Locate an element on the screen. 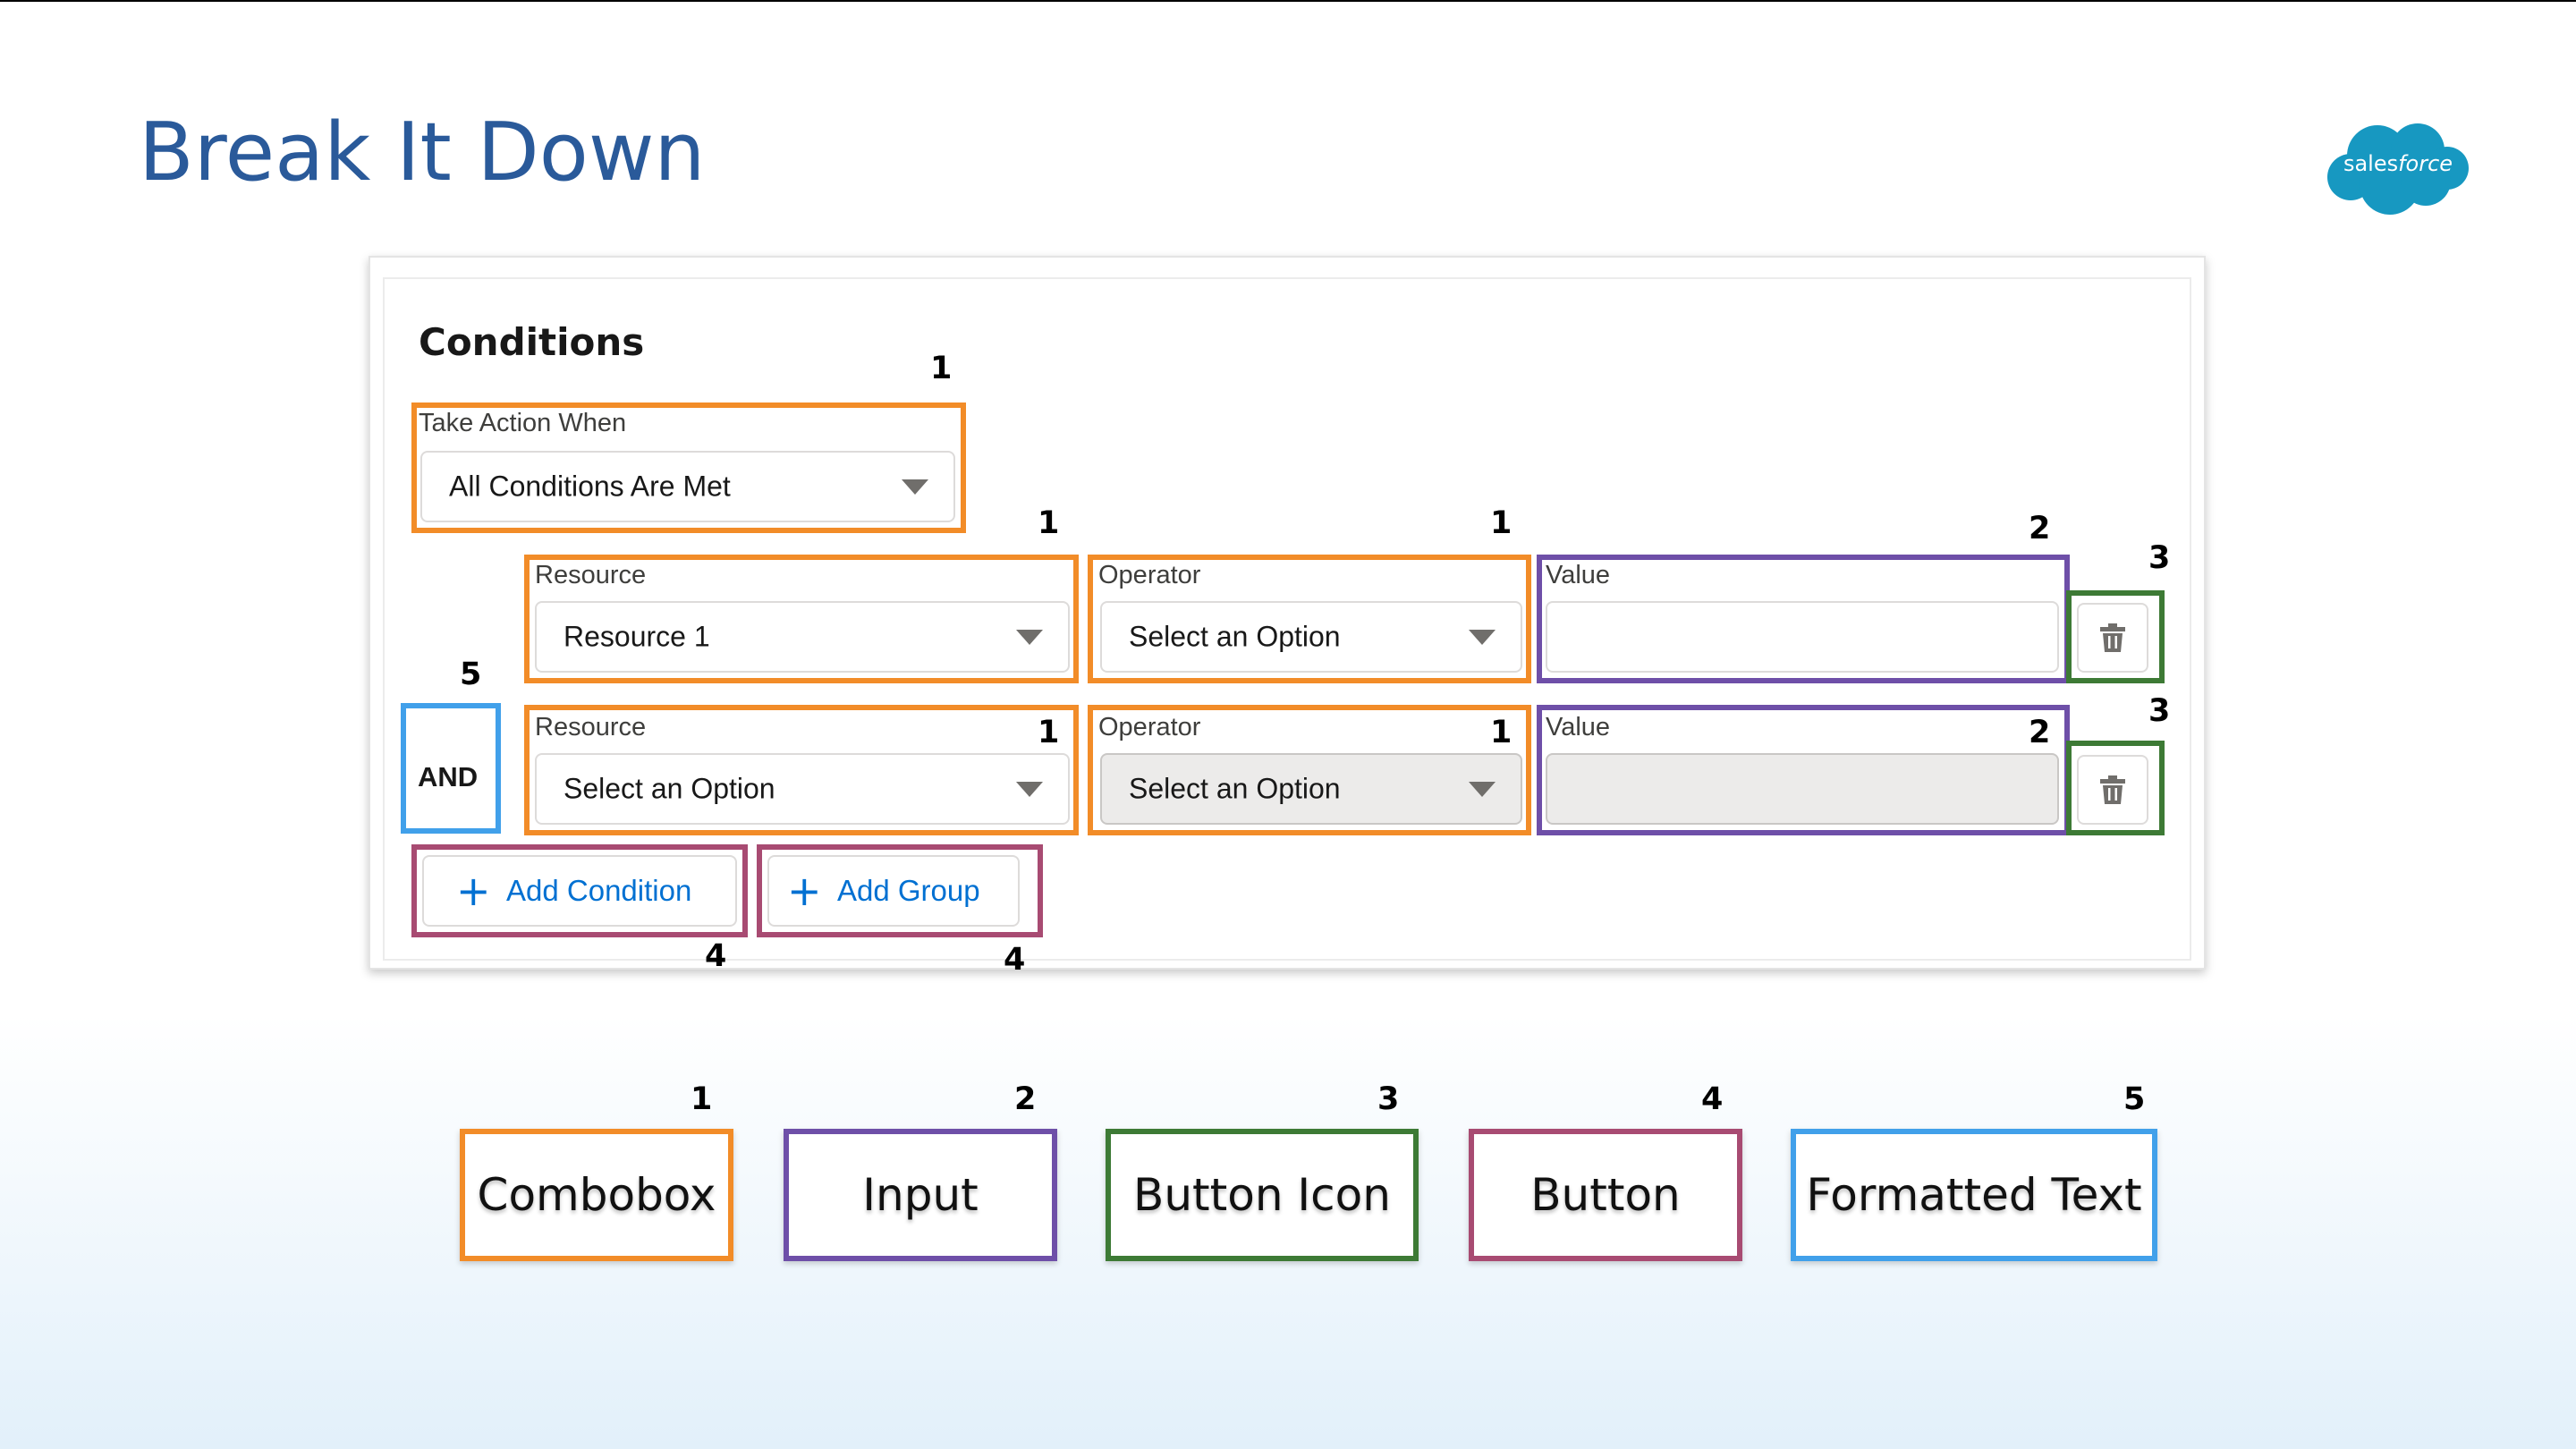 Image resolution: width=2576 pixels, height=1449 pixels. operator-combobox: Select an Option is located at coordinates (1311, 637).